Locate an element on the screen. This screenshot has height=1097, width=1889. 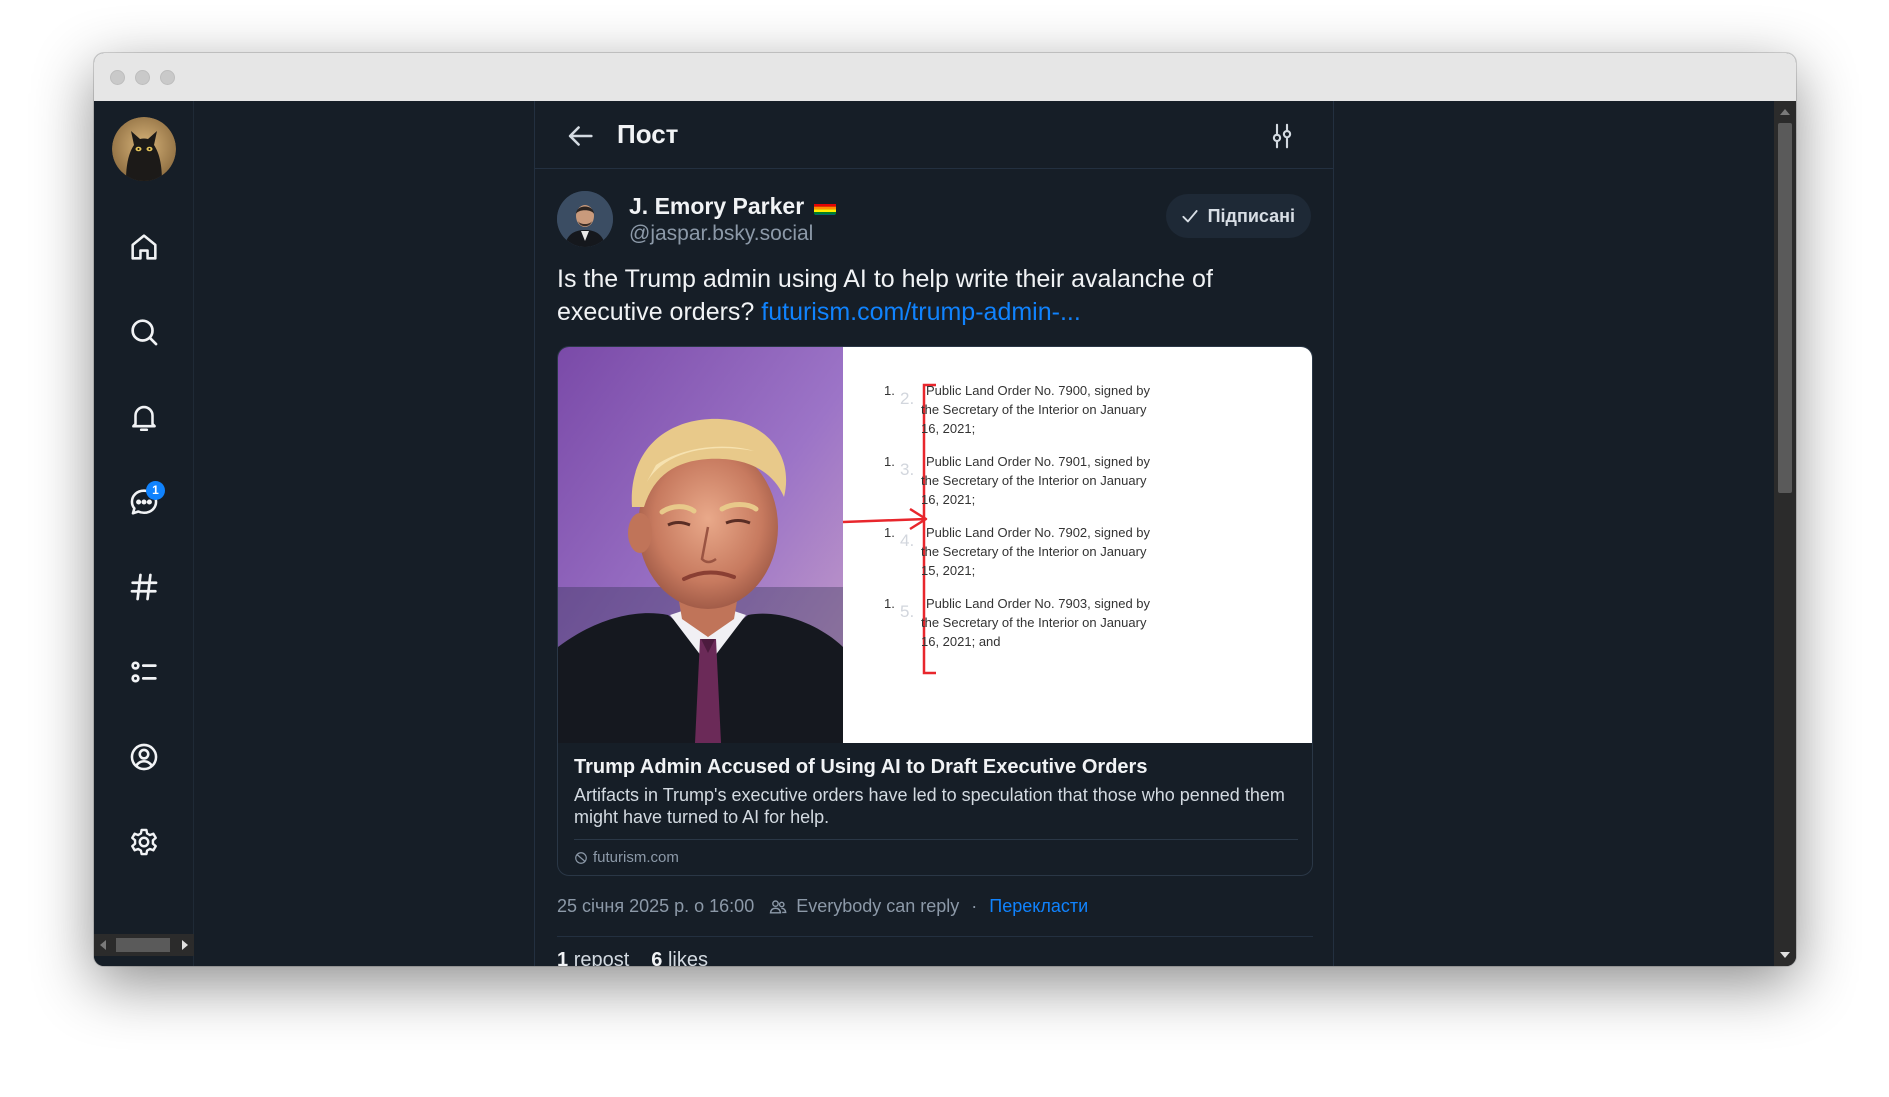
document-item-ghost-number: 2. is located at coordinates (907, 398).